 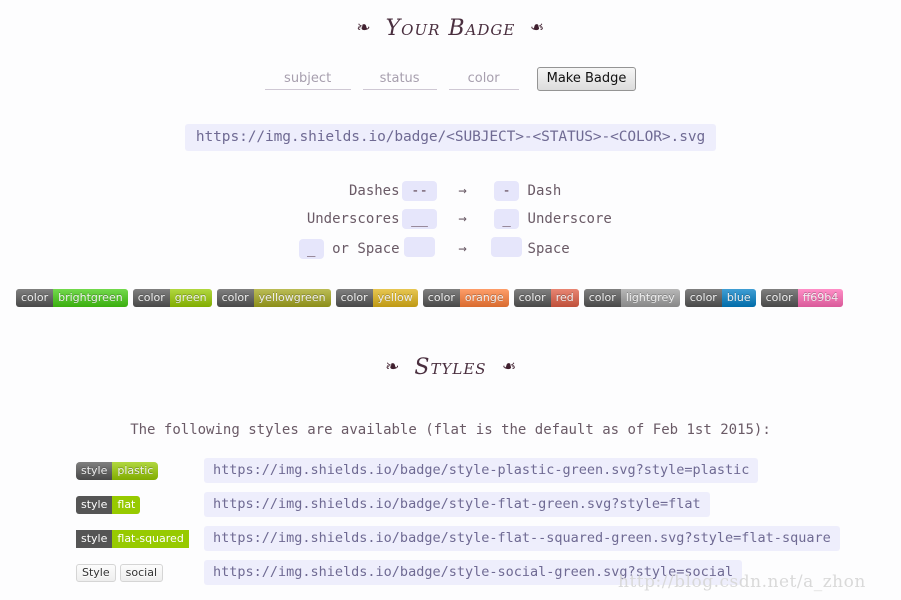 I want to click on badge-value: yellow, so click(x=395, y=298).